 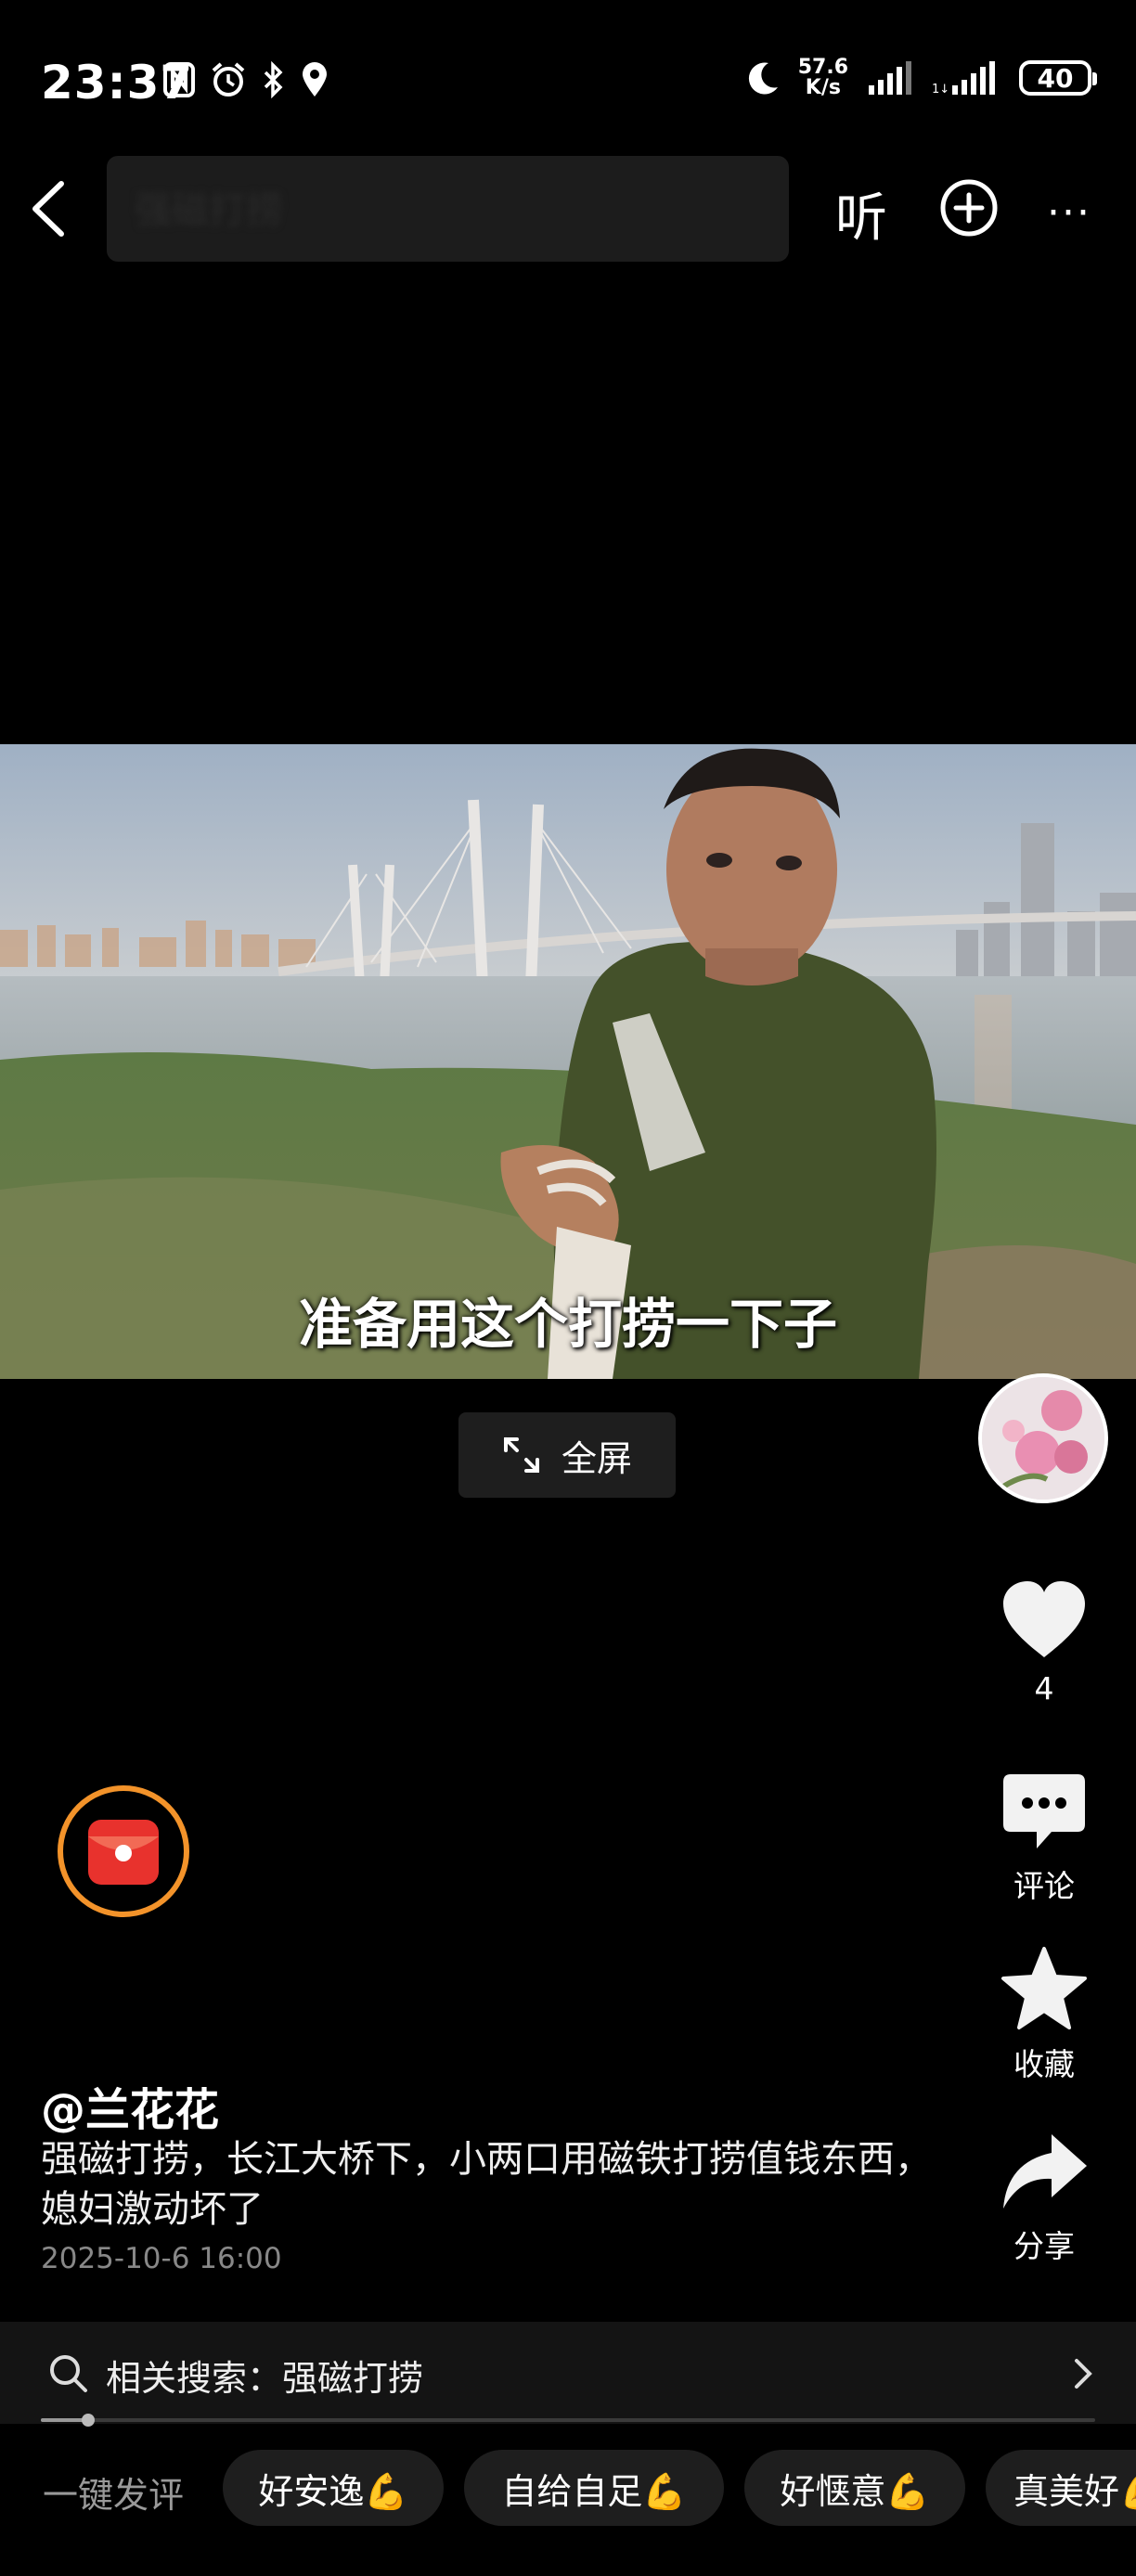 I want to click on comment-button: 评论, so click(x=1044, y=1839).